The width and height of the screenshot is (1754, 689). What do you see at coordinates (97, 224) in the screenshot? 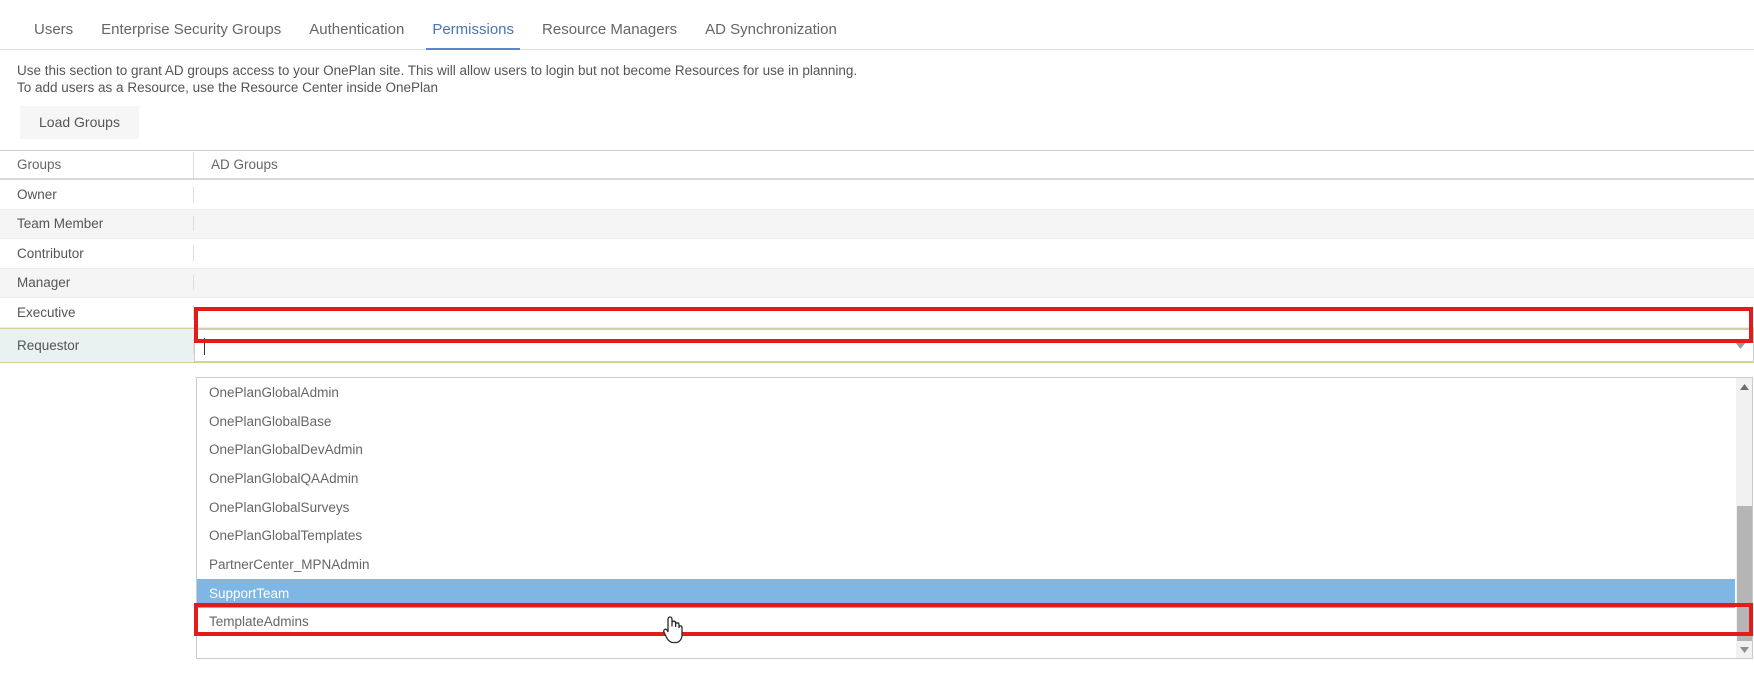
I see `cell-group-name: Team Member` at bounding box center [97, 224].